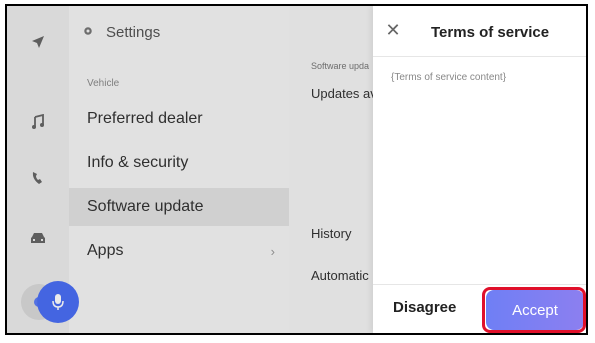 The width and height of the screenshot is (595, 343). What do you see at coordinates (479, 56) in the screenshot?
I see `divider` at bounding box center [479, 56].